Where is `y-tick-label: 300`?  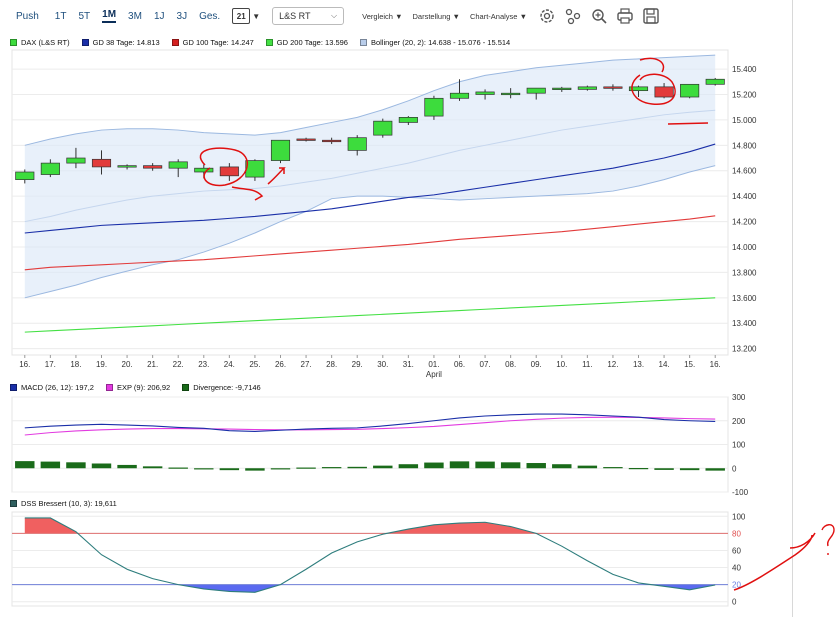
y-tick-label: 300 is located at coordinates (739, 397).